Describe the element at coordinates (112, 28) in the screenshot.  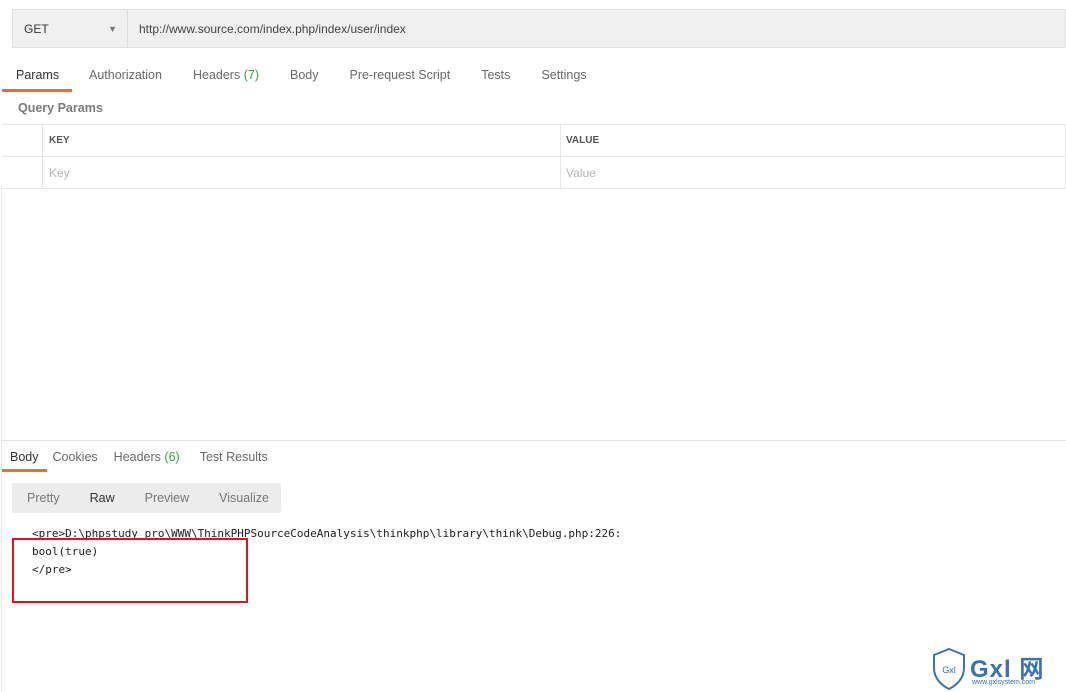
I see `chevron-down-icon: ▼` at that location.